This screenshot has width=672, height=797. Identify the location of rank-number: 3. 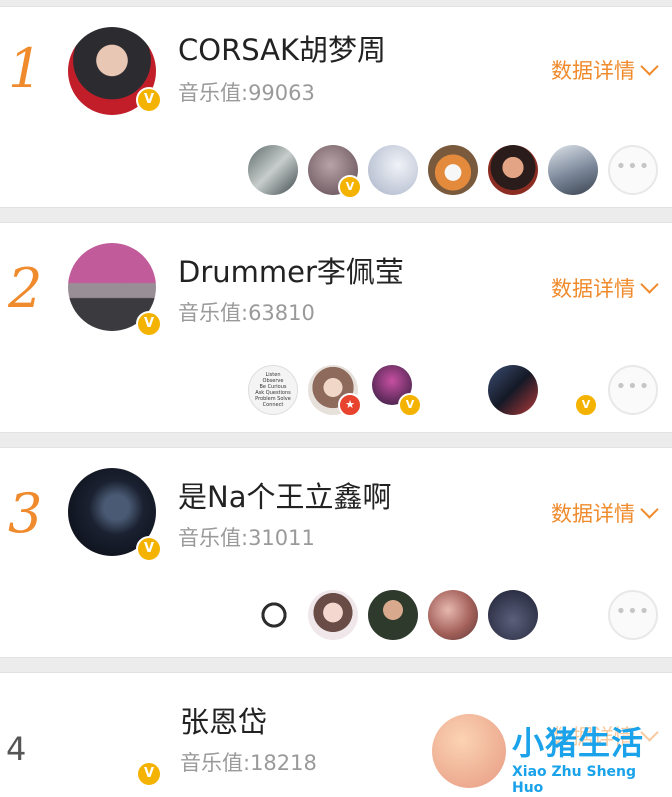
(25, 513).